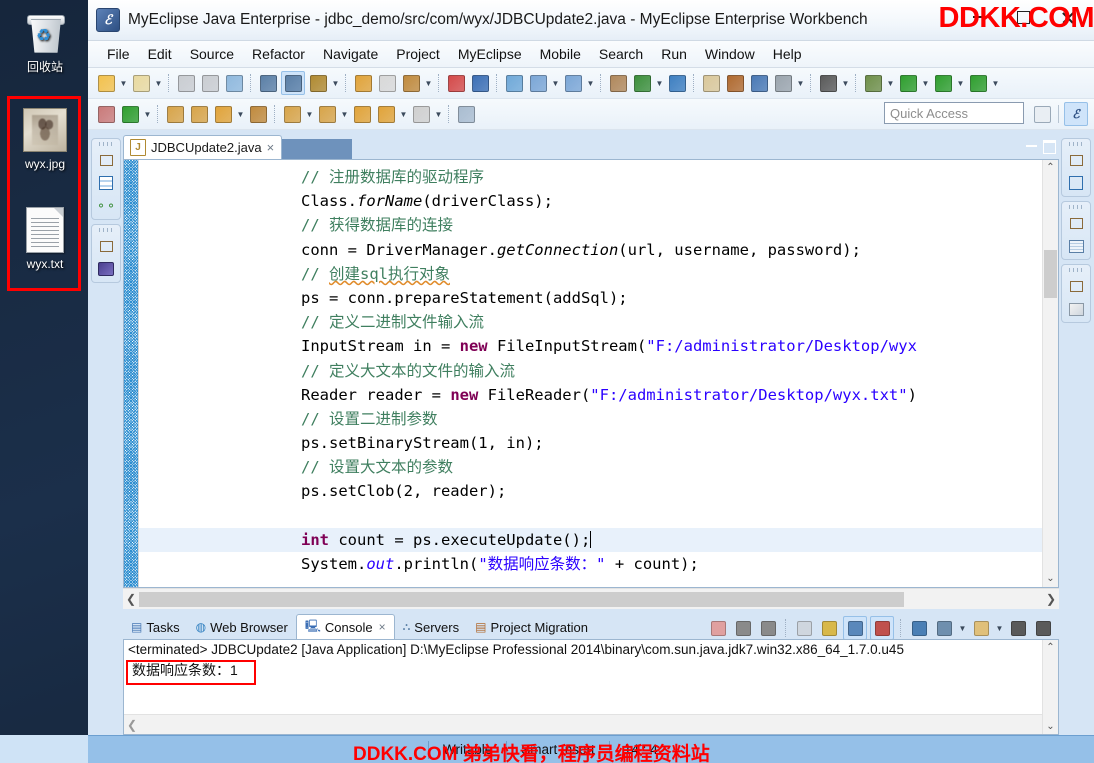 The height and width of the screenshot is (763, 1094). What do you see at coordinates (711, 83) in the screenshot?
I see `clean-icon` at bounding box center [711, 83].